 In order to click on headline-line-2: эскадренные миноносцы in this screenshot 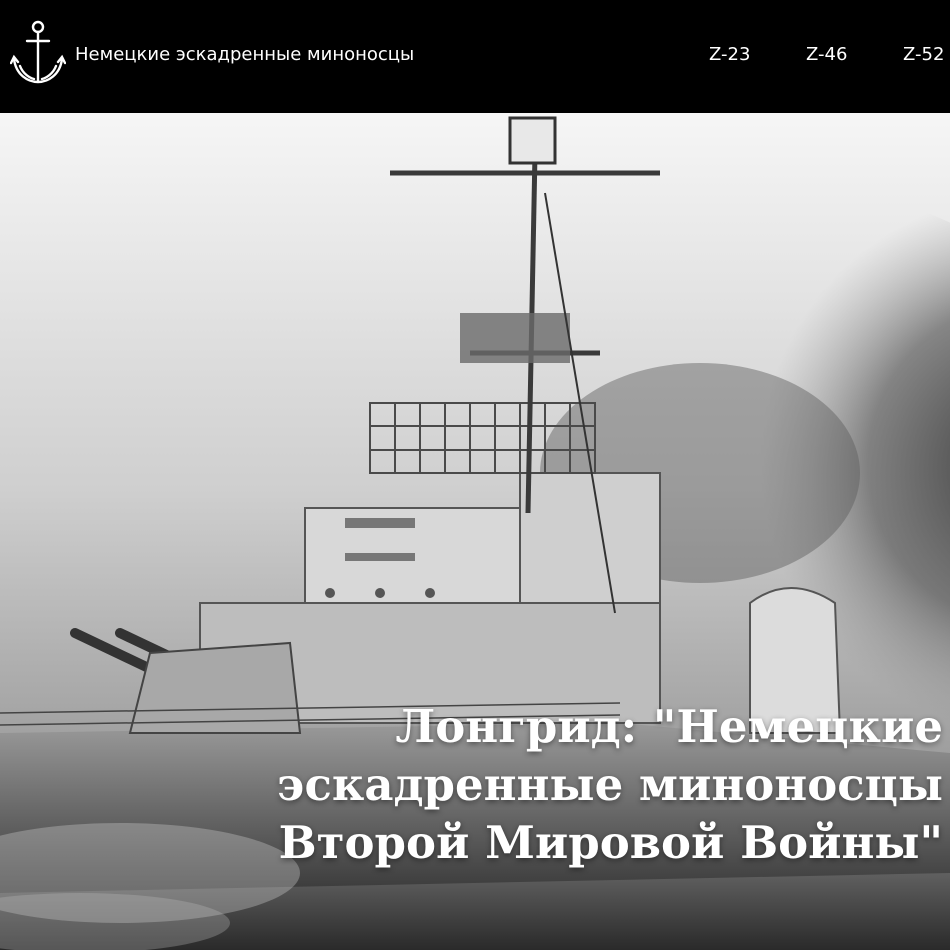, I will do `click(610, 784)`.